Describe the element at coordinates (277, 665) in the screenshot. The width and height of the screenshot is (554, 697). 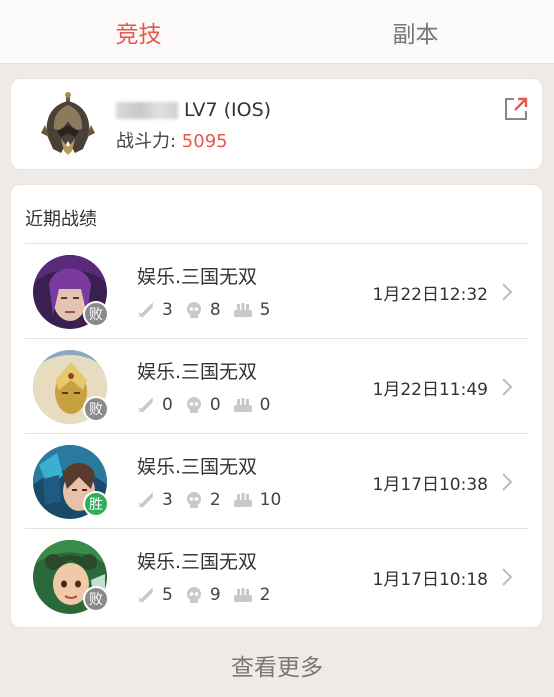
I see `view-more-button: 查看更多` at that location.